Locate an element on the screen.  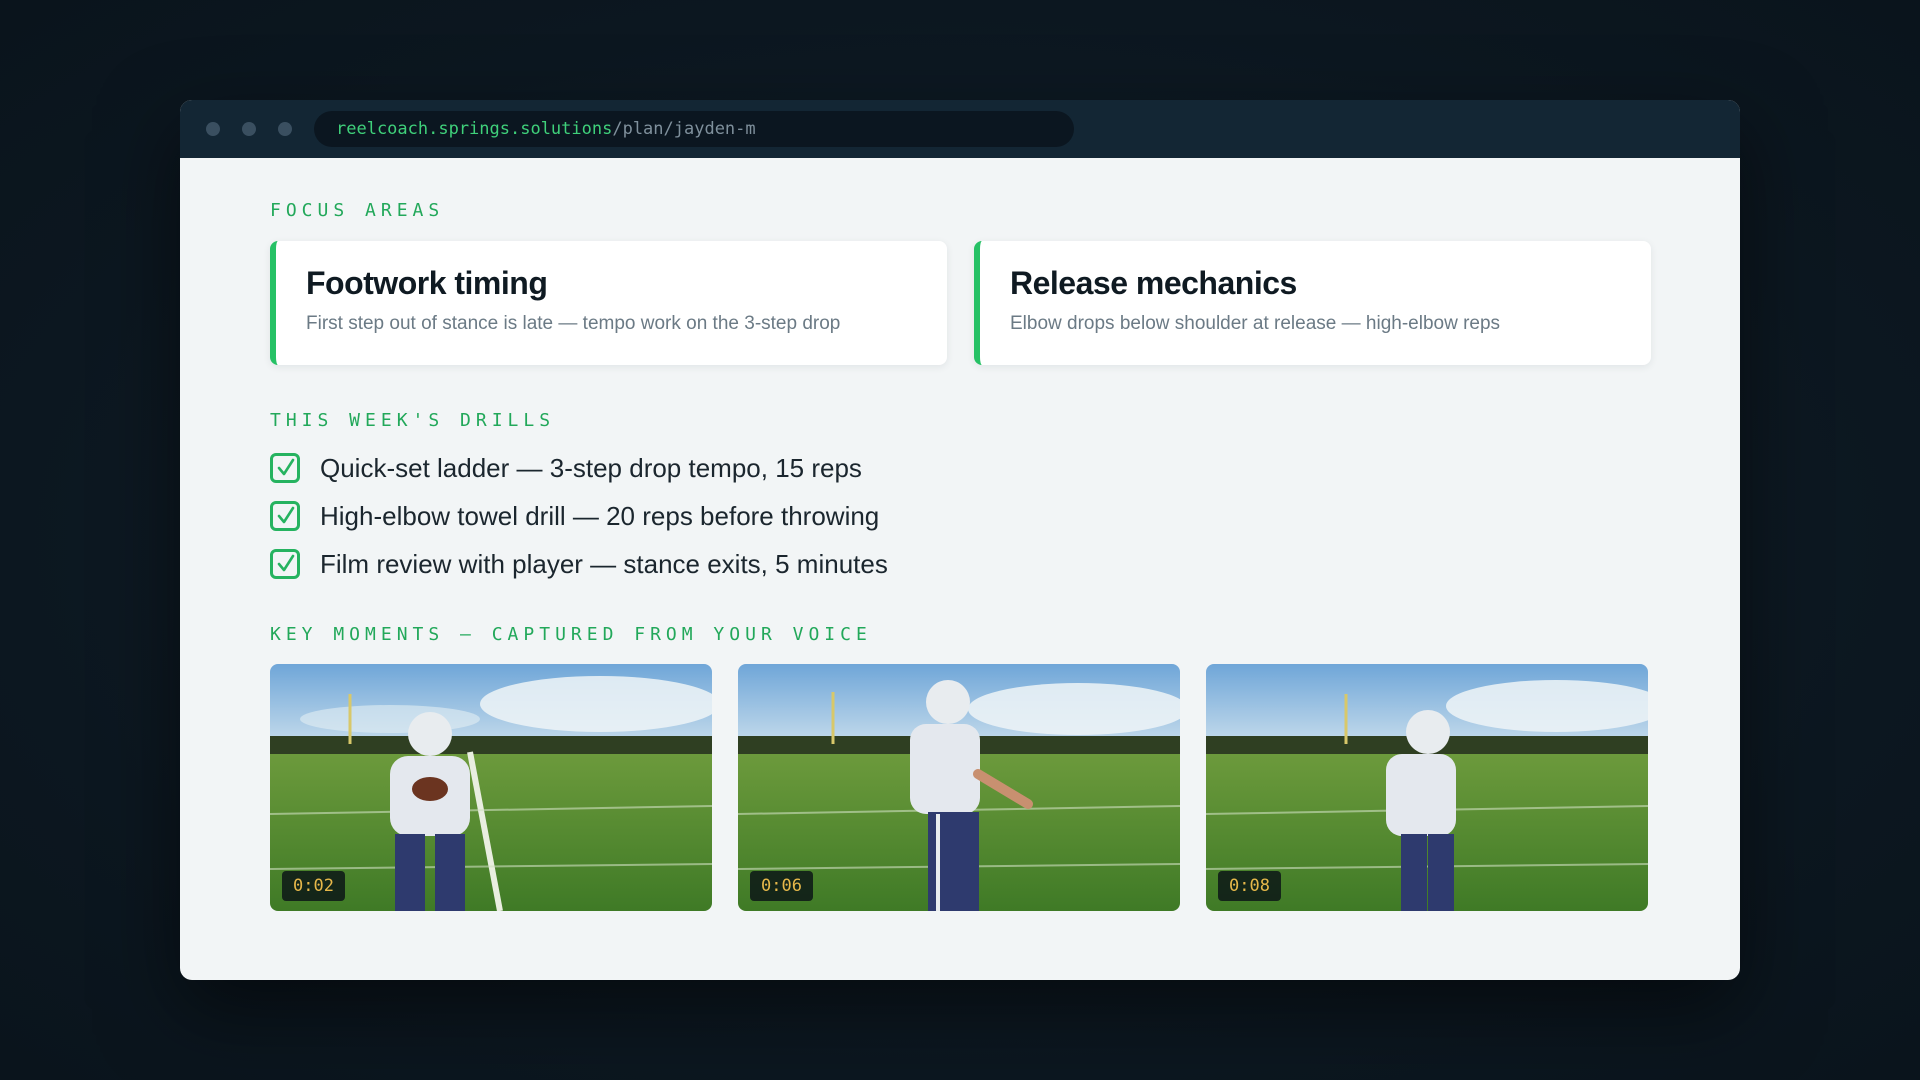
clip-timestamp: 0:08 is located at coordinates (1249, 886).